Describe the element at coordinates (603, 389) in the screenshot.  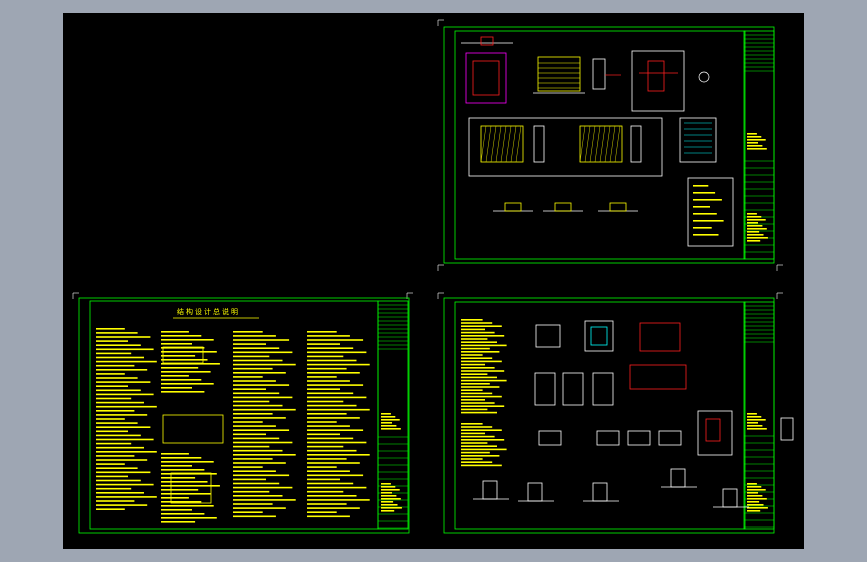
I see `detail-wall-elevation` at that location.